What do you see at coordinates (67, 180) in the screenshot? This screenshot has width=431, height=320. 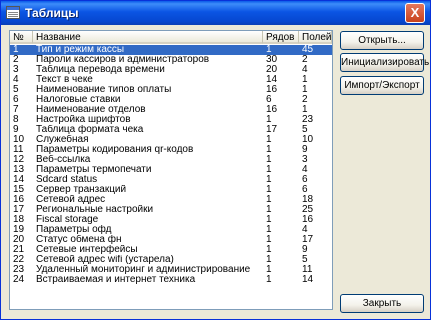 I see `row-name: Sdcard status` at bounding box center [67, 180].